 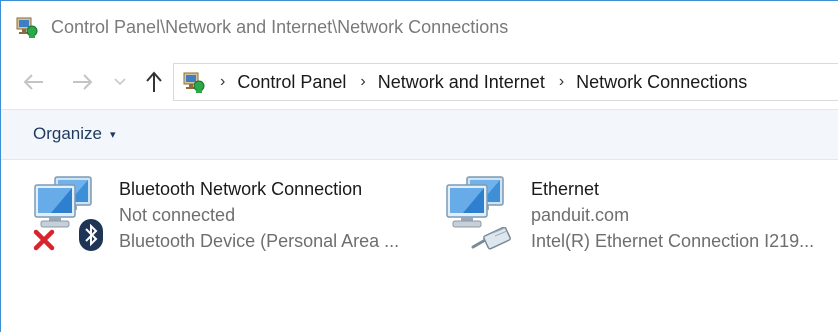 I want to click on breadcrumb-network-and-internet: Network and Internet, so click(x=461, y=82).